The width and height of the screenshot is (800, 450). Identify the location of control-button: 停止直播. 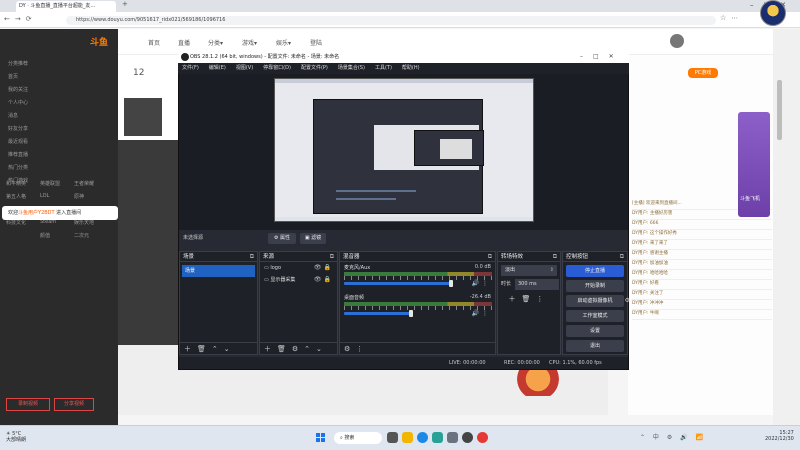
(595, 271).